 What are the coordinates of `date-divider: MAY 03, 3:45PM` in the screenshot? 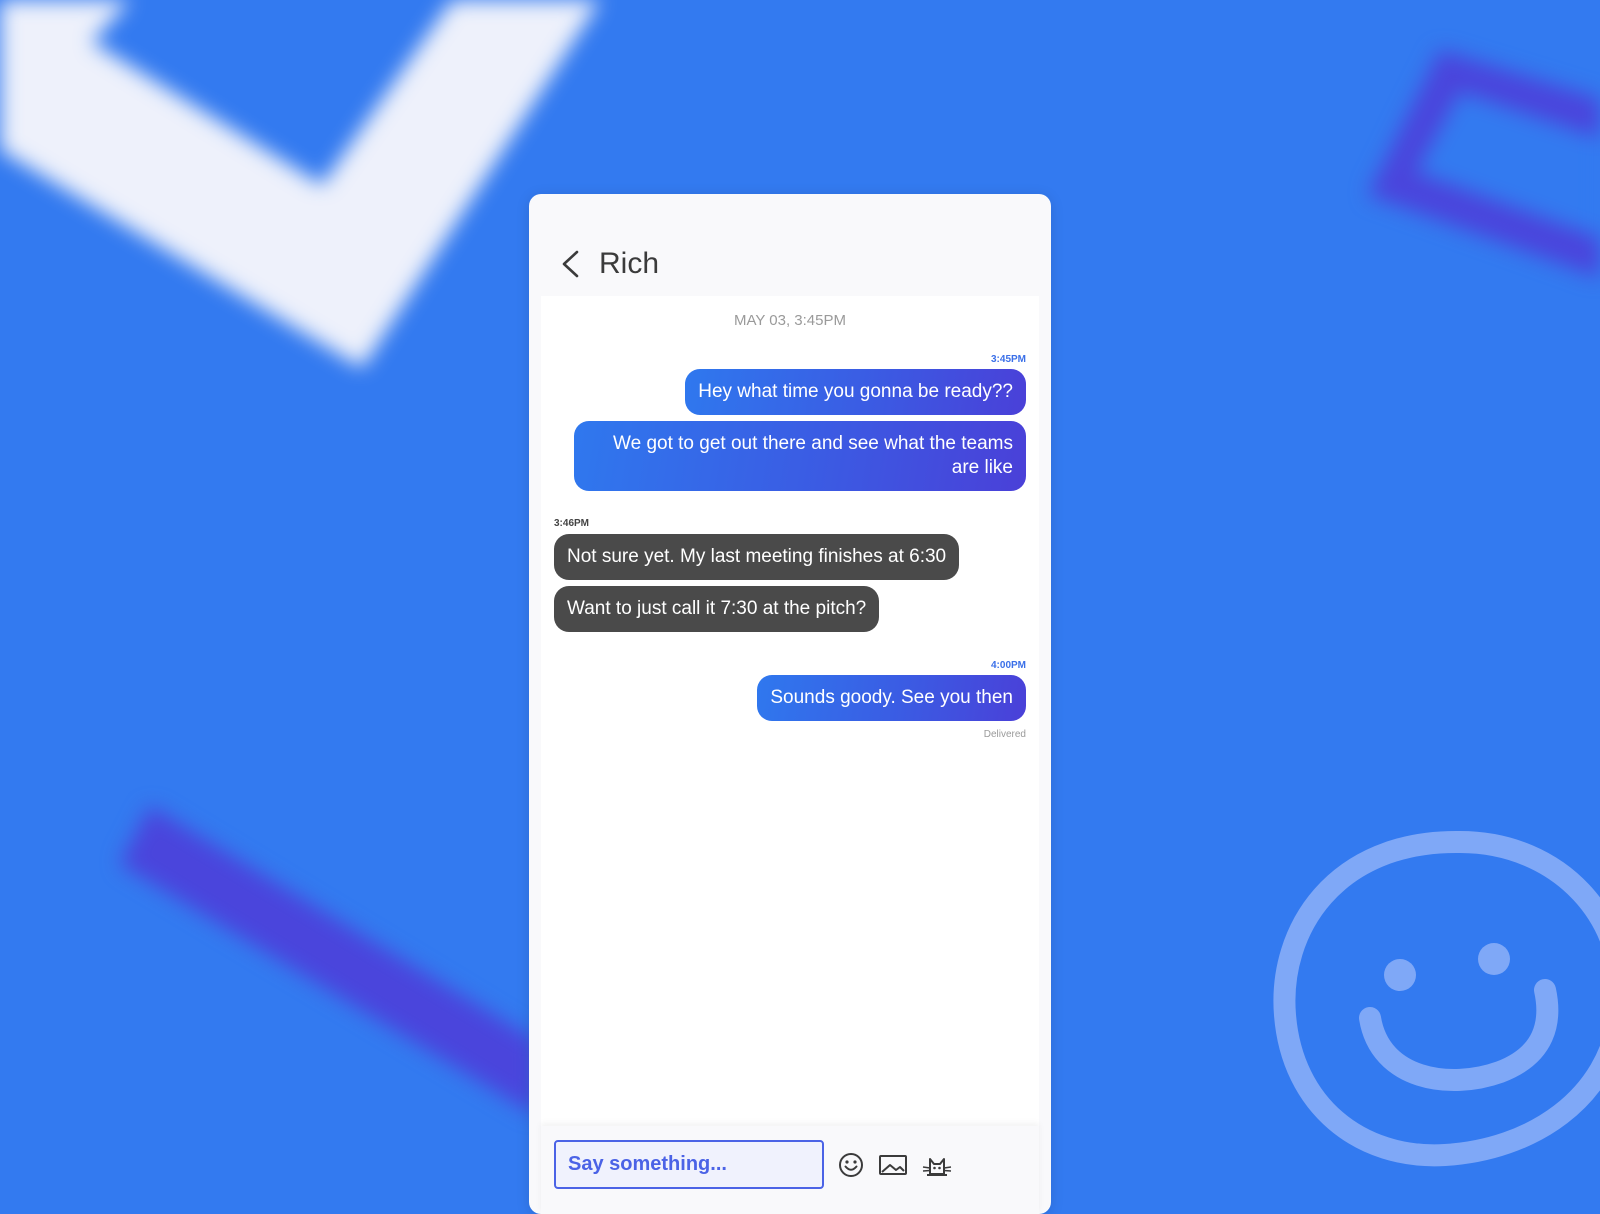 It's located at (789, 320).